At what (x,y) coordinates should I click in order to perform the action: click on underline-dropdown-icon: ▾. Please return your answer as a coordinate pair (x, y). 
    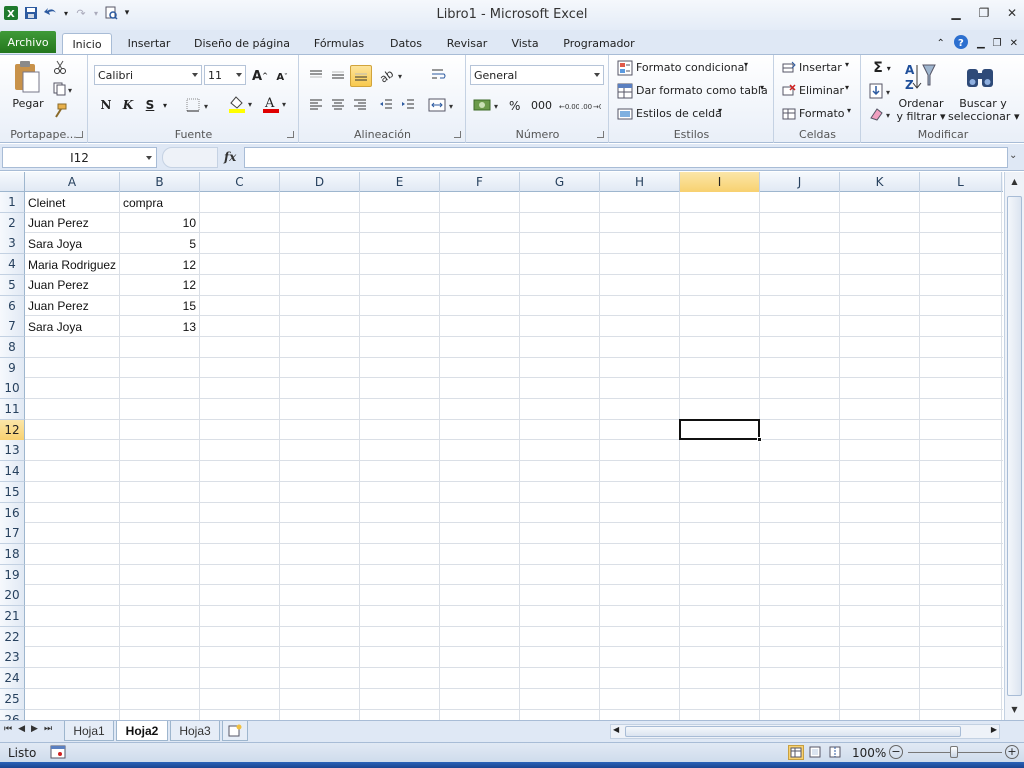
    Looking at the image, I should click on (165, 105).